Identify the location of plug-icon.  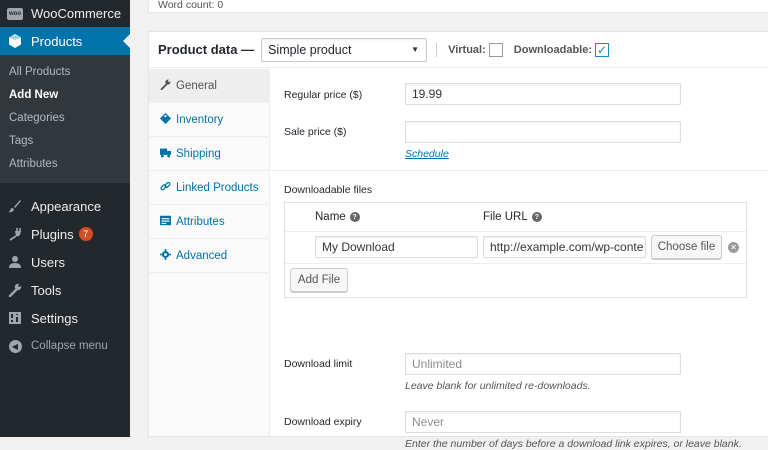
(15, 234).